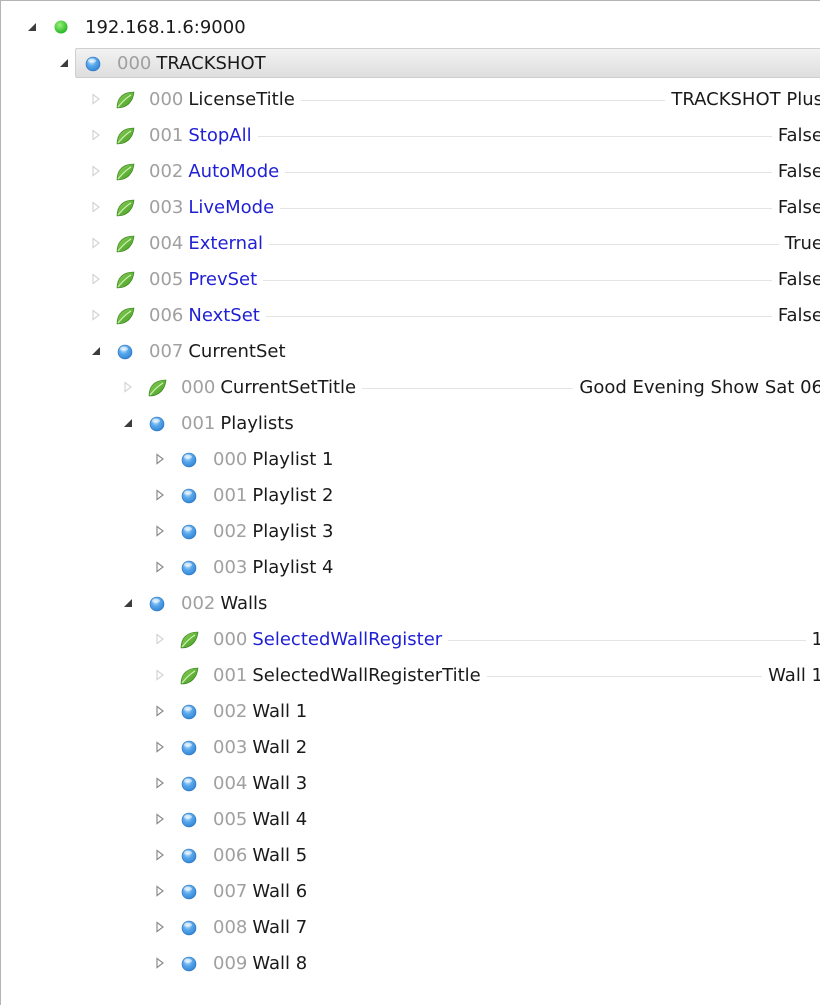 The height and width of the screenshot is (1005, 820). Describe the element at coordinates (742, 100) in the screenshot. I see `parameter-value: TRACKSHOT Plus` at that location.